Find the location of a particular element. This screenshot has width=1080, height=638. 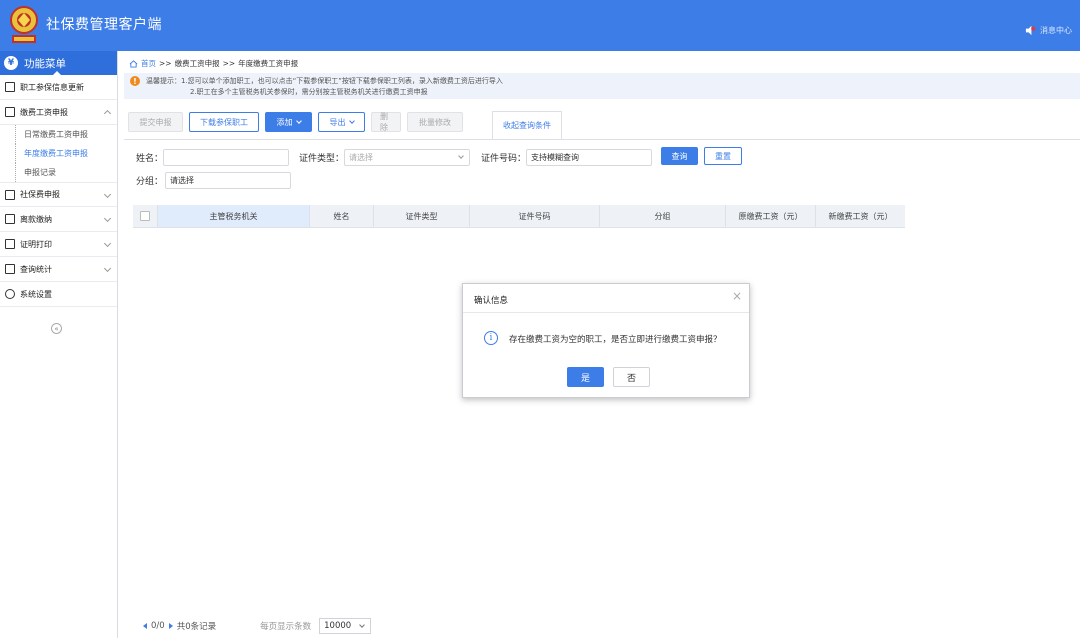

prev-page-icon is located at coordinates (145, 626).